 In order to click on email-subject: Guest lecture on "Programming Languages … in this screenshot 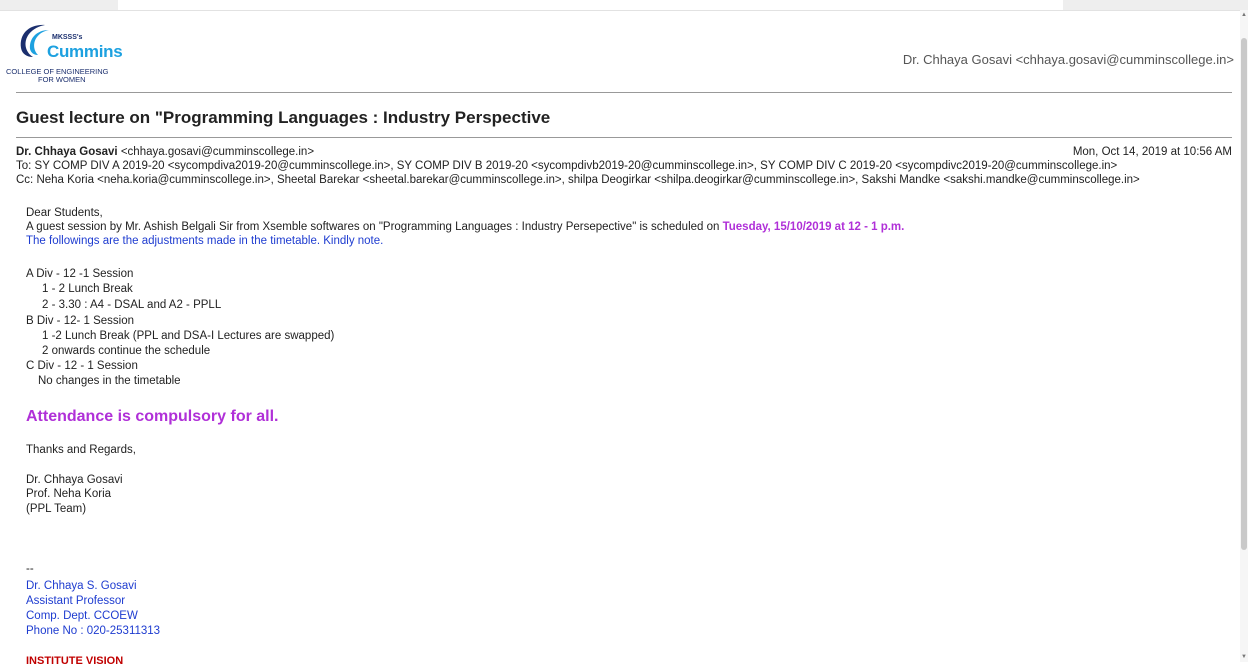, I will do `click(283, 117)`.